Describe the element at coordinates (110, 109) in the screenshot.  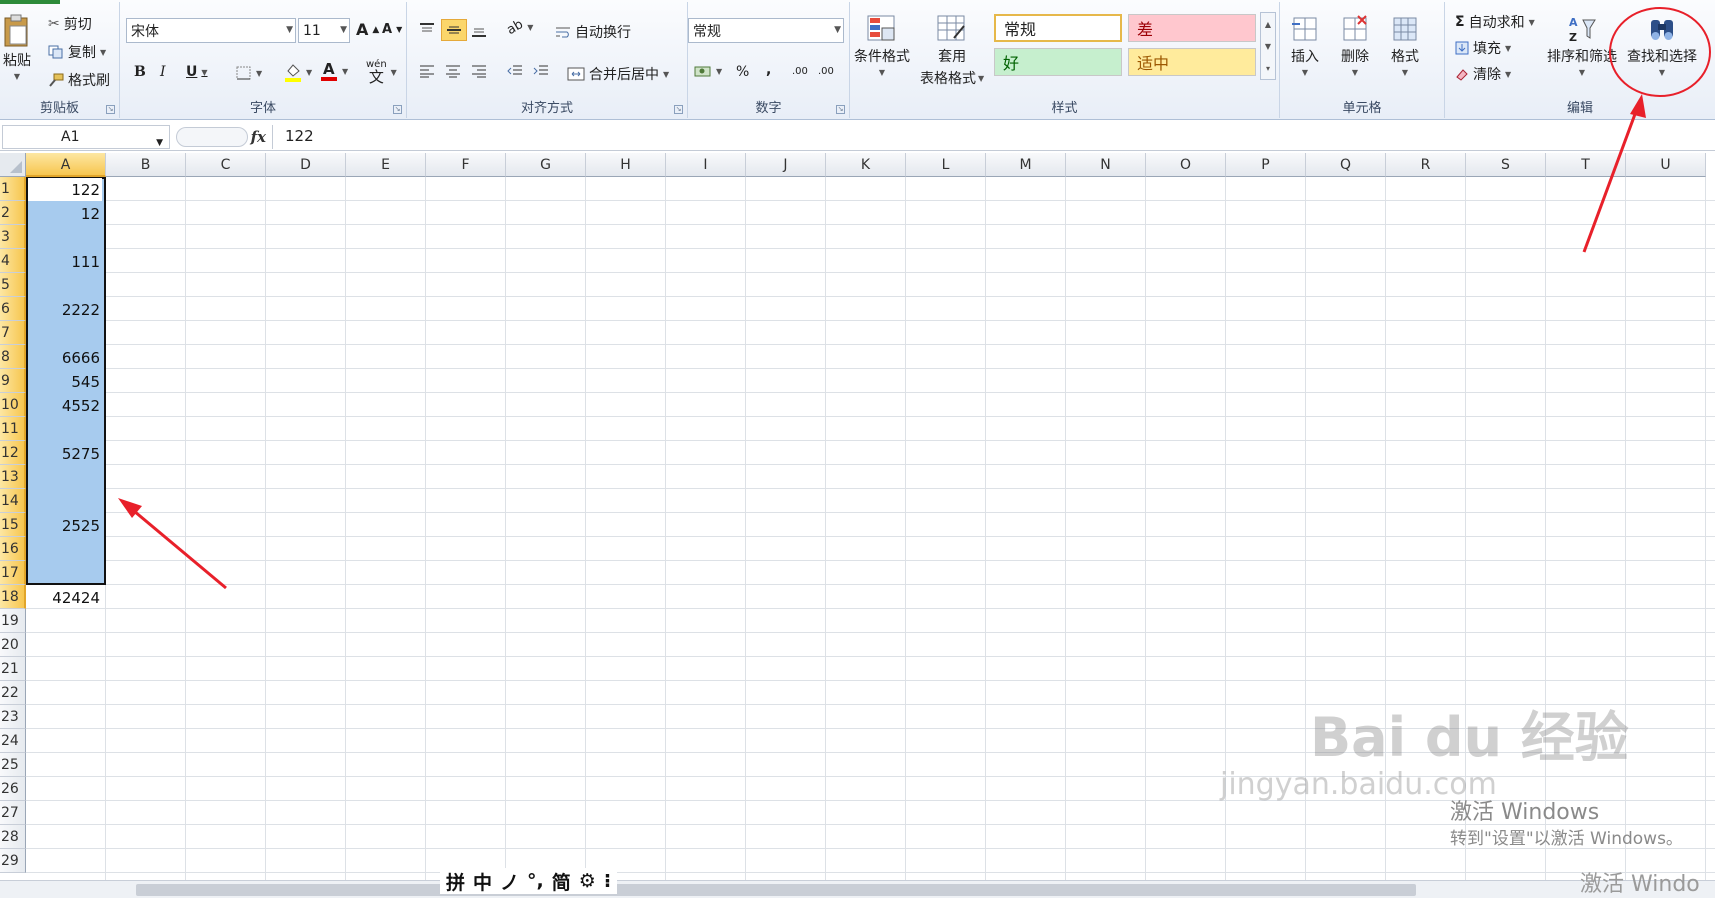
I see `clipboard-launcher-icon: ↘` at that location.